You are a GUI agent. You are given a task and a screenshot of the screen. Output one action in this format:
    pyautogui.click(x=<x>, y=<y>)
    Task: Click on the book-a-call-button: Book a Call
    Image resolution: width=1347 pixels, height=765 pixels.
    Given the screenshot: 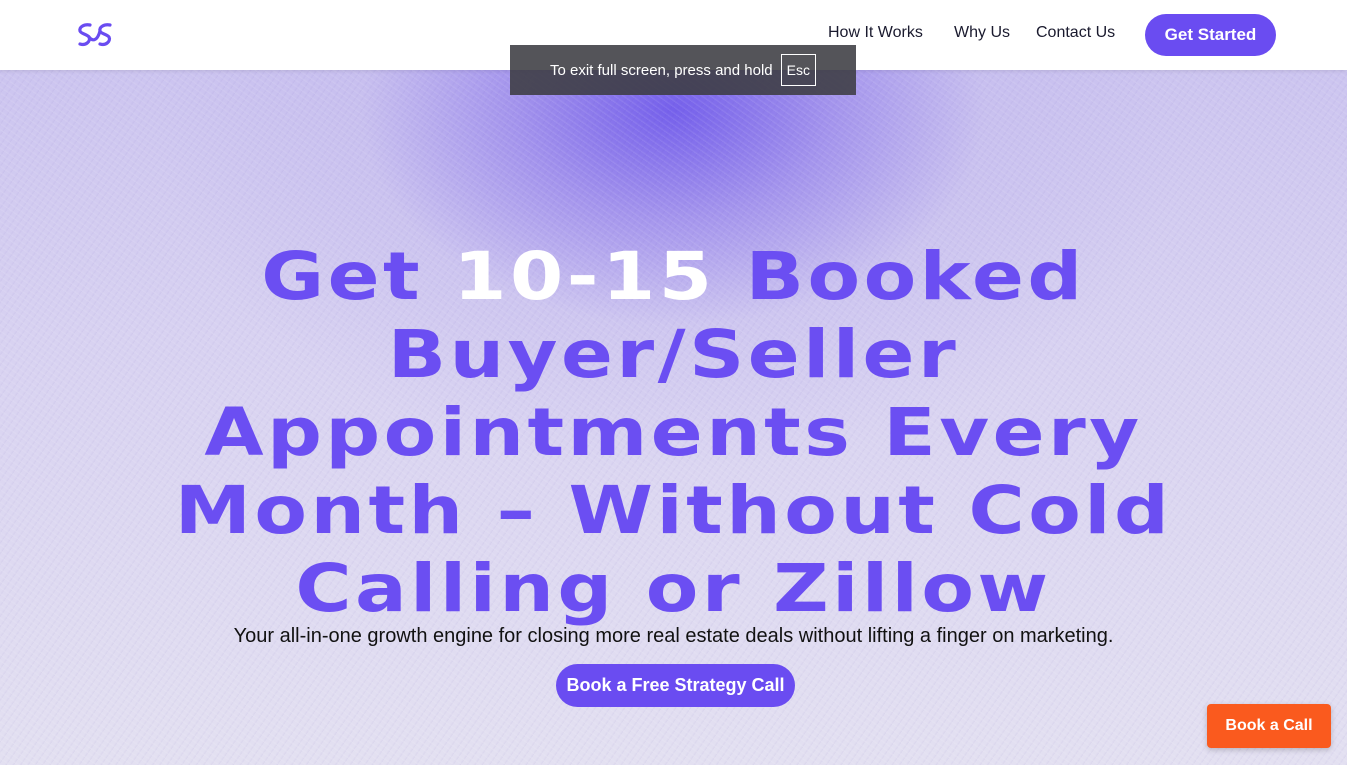 What is the action you would take?
    pyautogui.click(x=1269, y=726)
    